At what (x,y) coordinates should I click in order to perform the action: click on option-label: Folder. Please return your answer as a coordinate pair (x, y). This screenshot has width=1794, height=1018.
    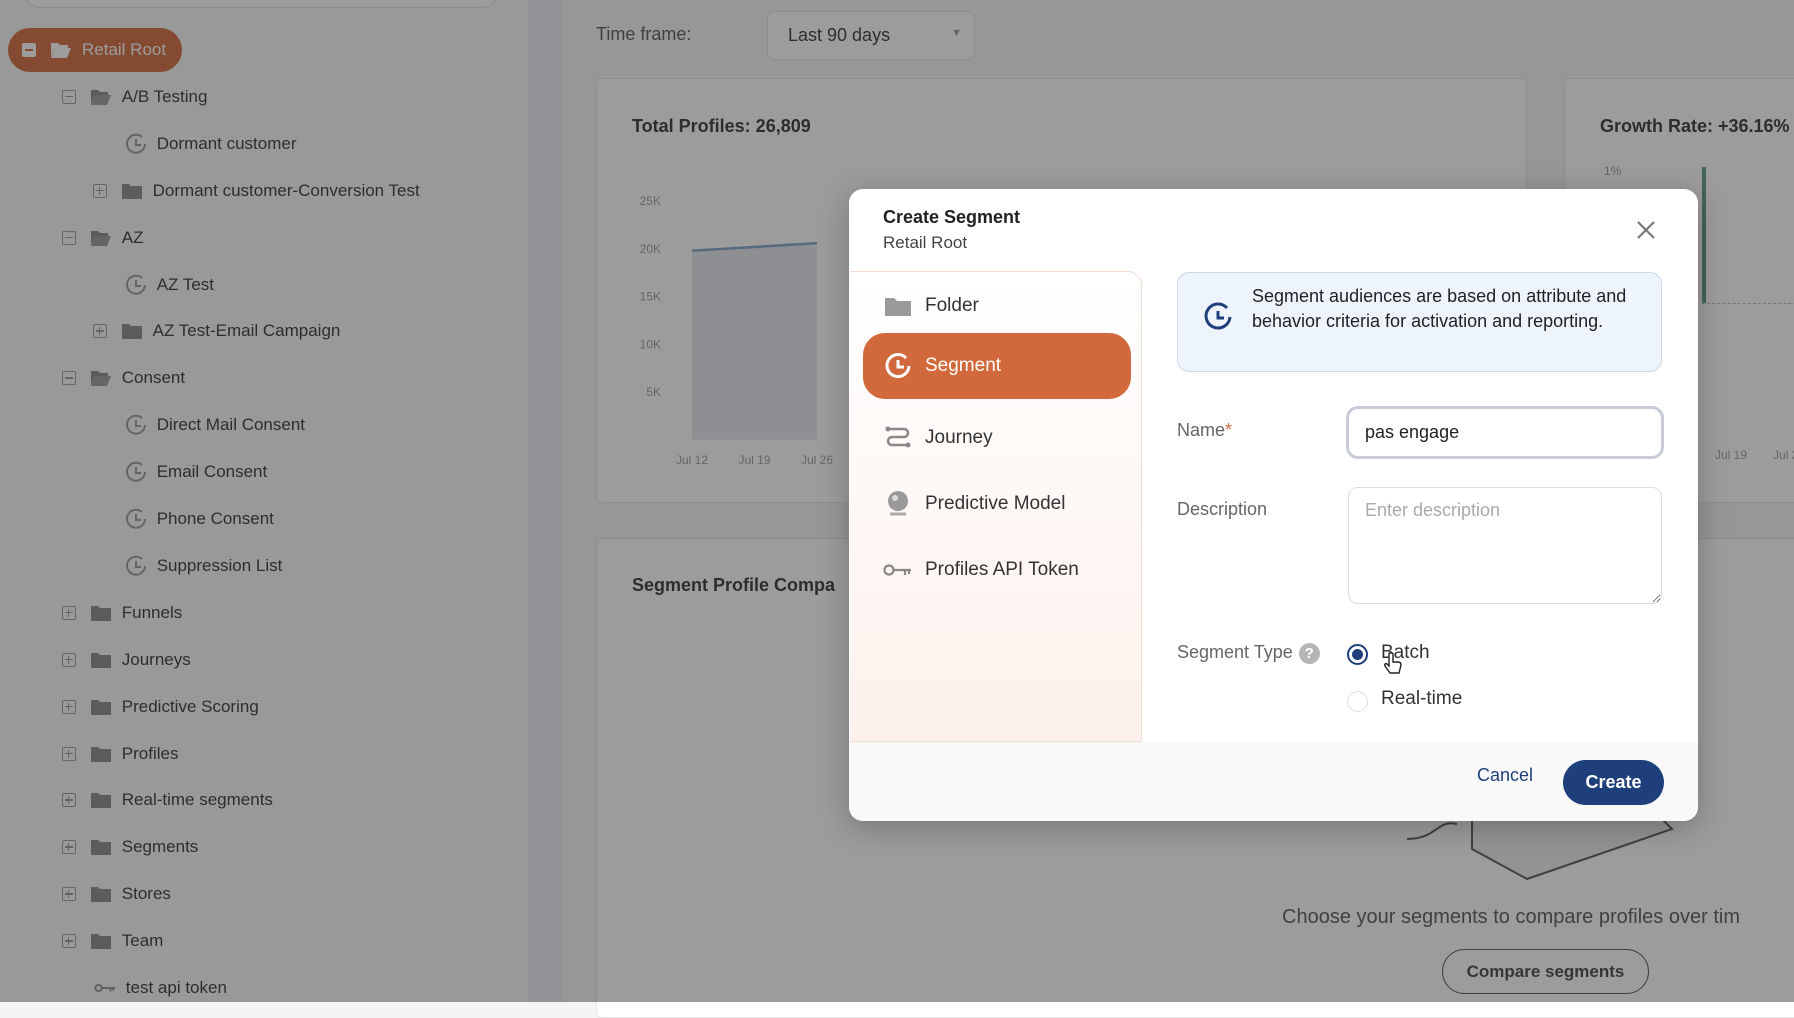
    Looking at the image, I should click on (952, 306).